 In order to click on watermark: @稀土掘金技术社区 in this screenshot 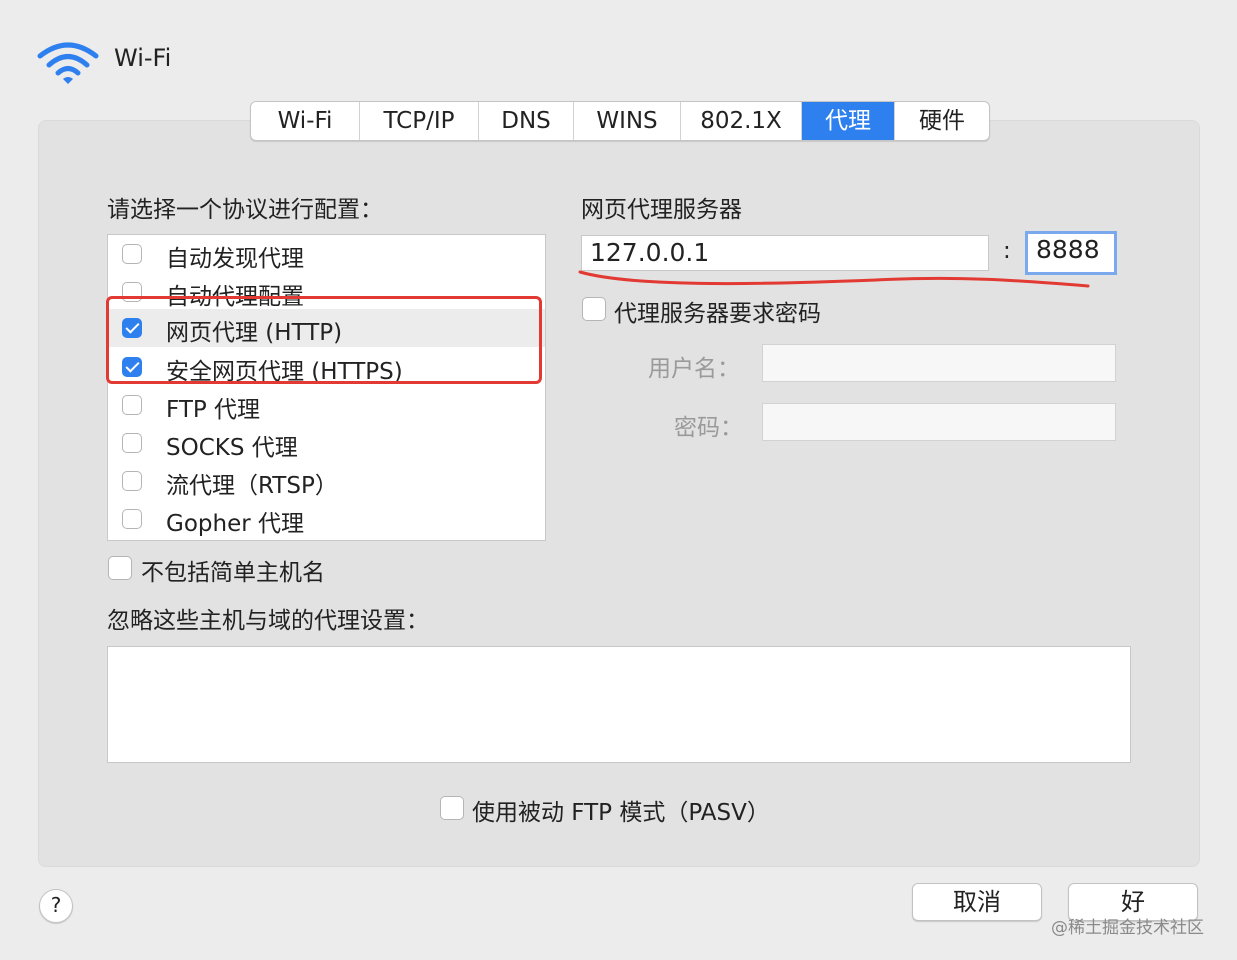, I will do `click(1127, 928)`.